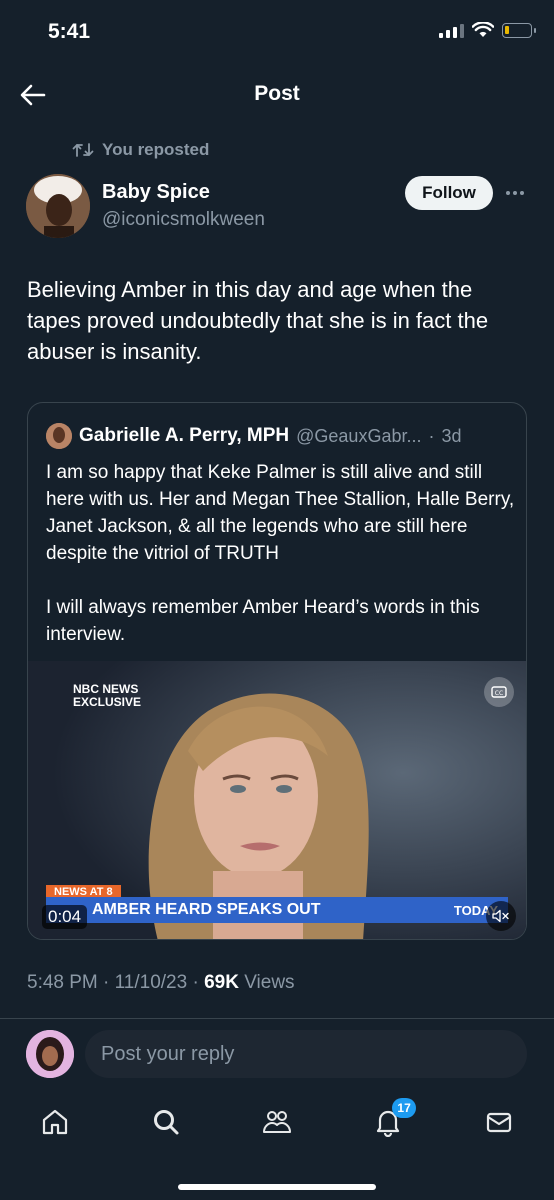  I want to click on header: Post, so click(277, 95).